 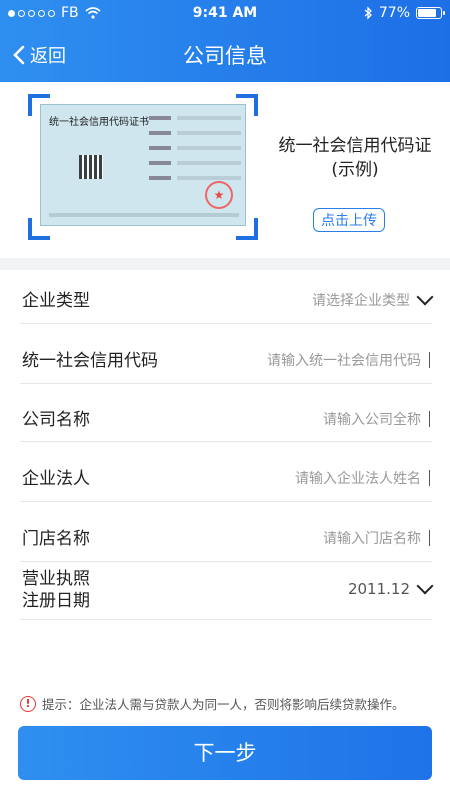 What do you see at coordinates (226, 413) in the screenshot?
I see `company-name-row: 公司名称 请输入公司全称` at bounding box center [226, 413].